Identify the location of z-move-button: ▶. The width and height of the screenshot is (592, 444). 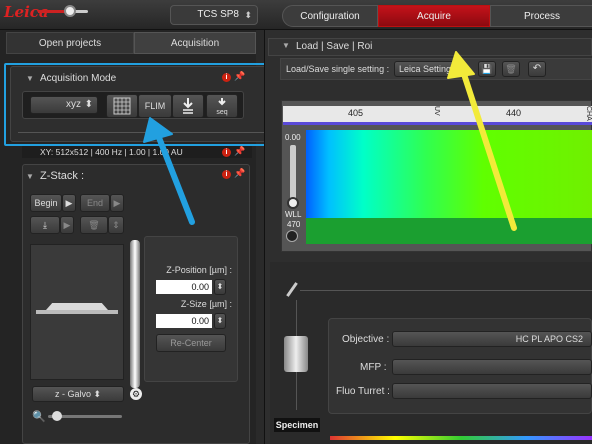
(67, 225).